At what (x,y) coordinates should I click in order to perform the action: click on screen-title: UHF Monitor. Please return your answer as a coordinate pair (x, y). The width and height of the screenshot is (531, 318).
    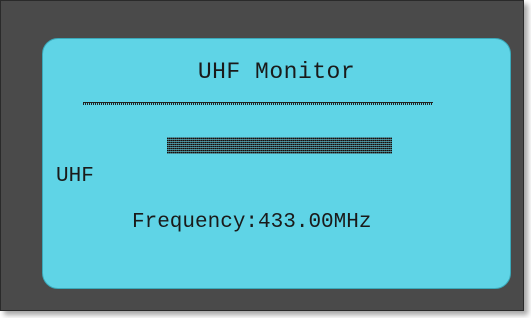
    Looking at the image, I should click on (276, 72).